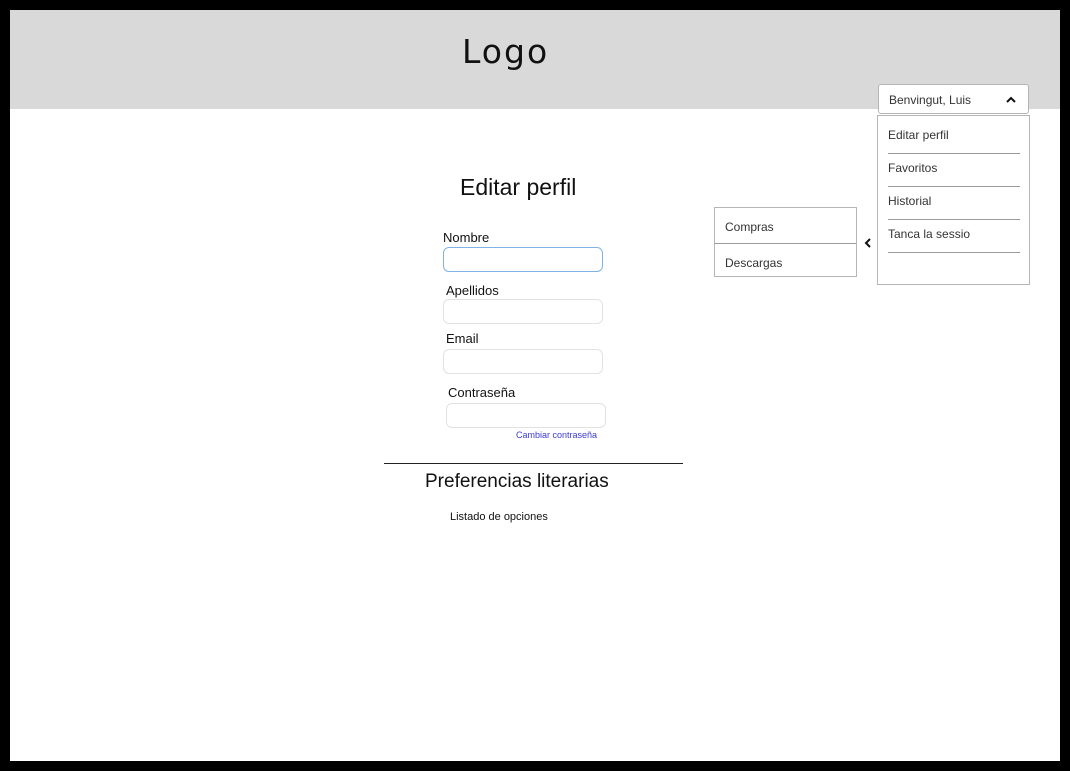  Describe the element at coordinates (954, 203) in the screenshot. I see `menu-item-historial: Historial` at that location.